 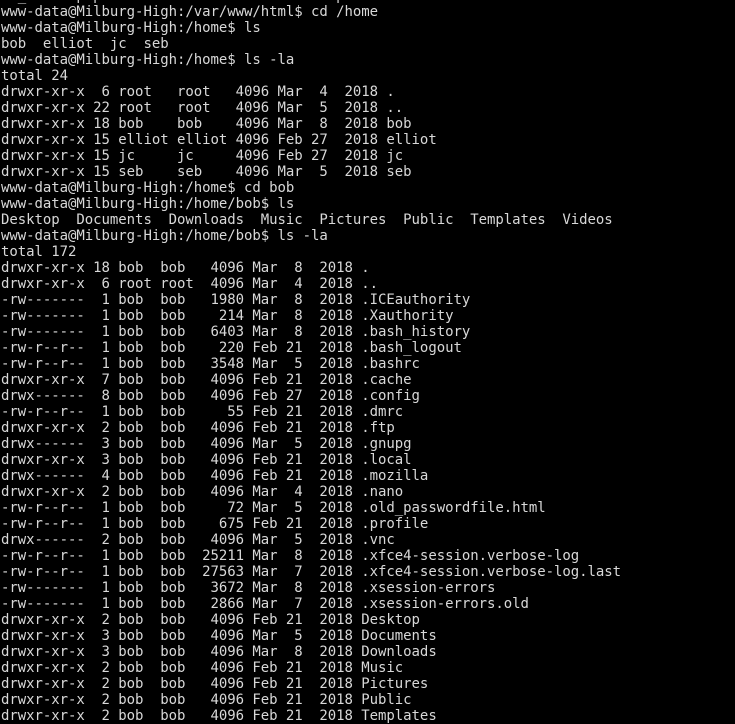 What do you see at coordinates (39, 252) in the screenshot?
I see `output-line: total 172` at bounding box center [39, 252].